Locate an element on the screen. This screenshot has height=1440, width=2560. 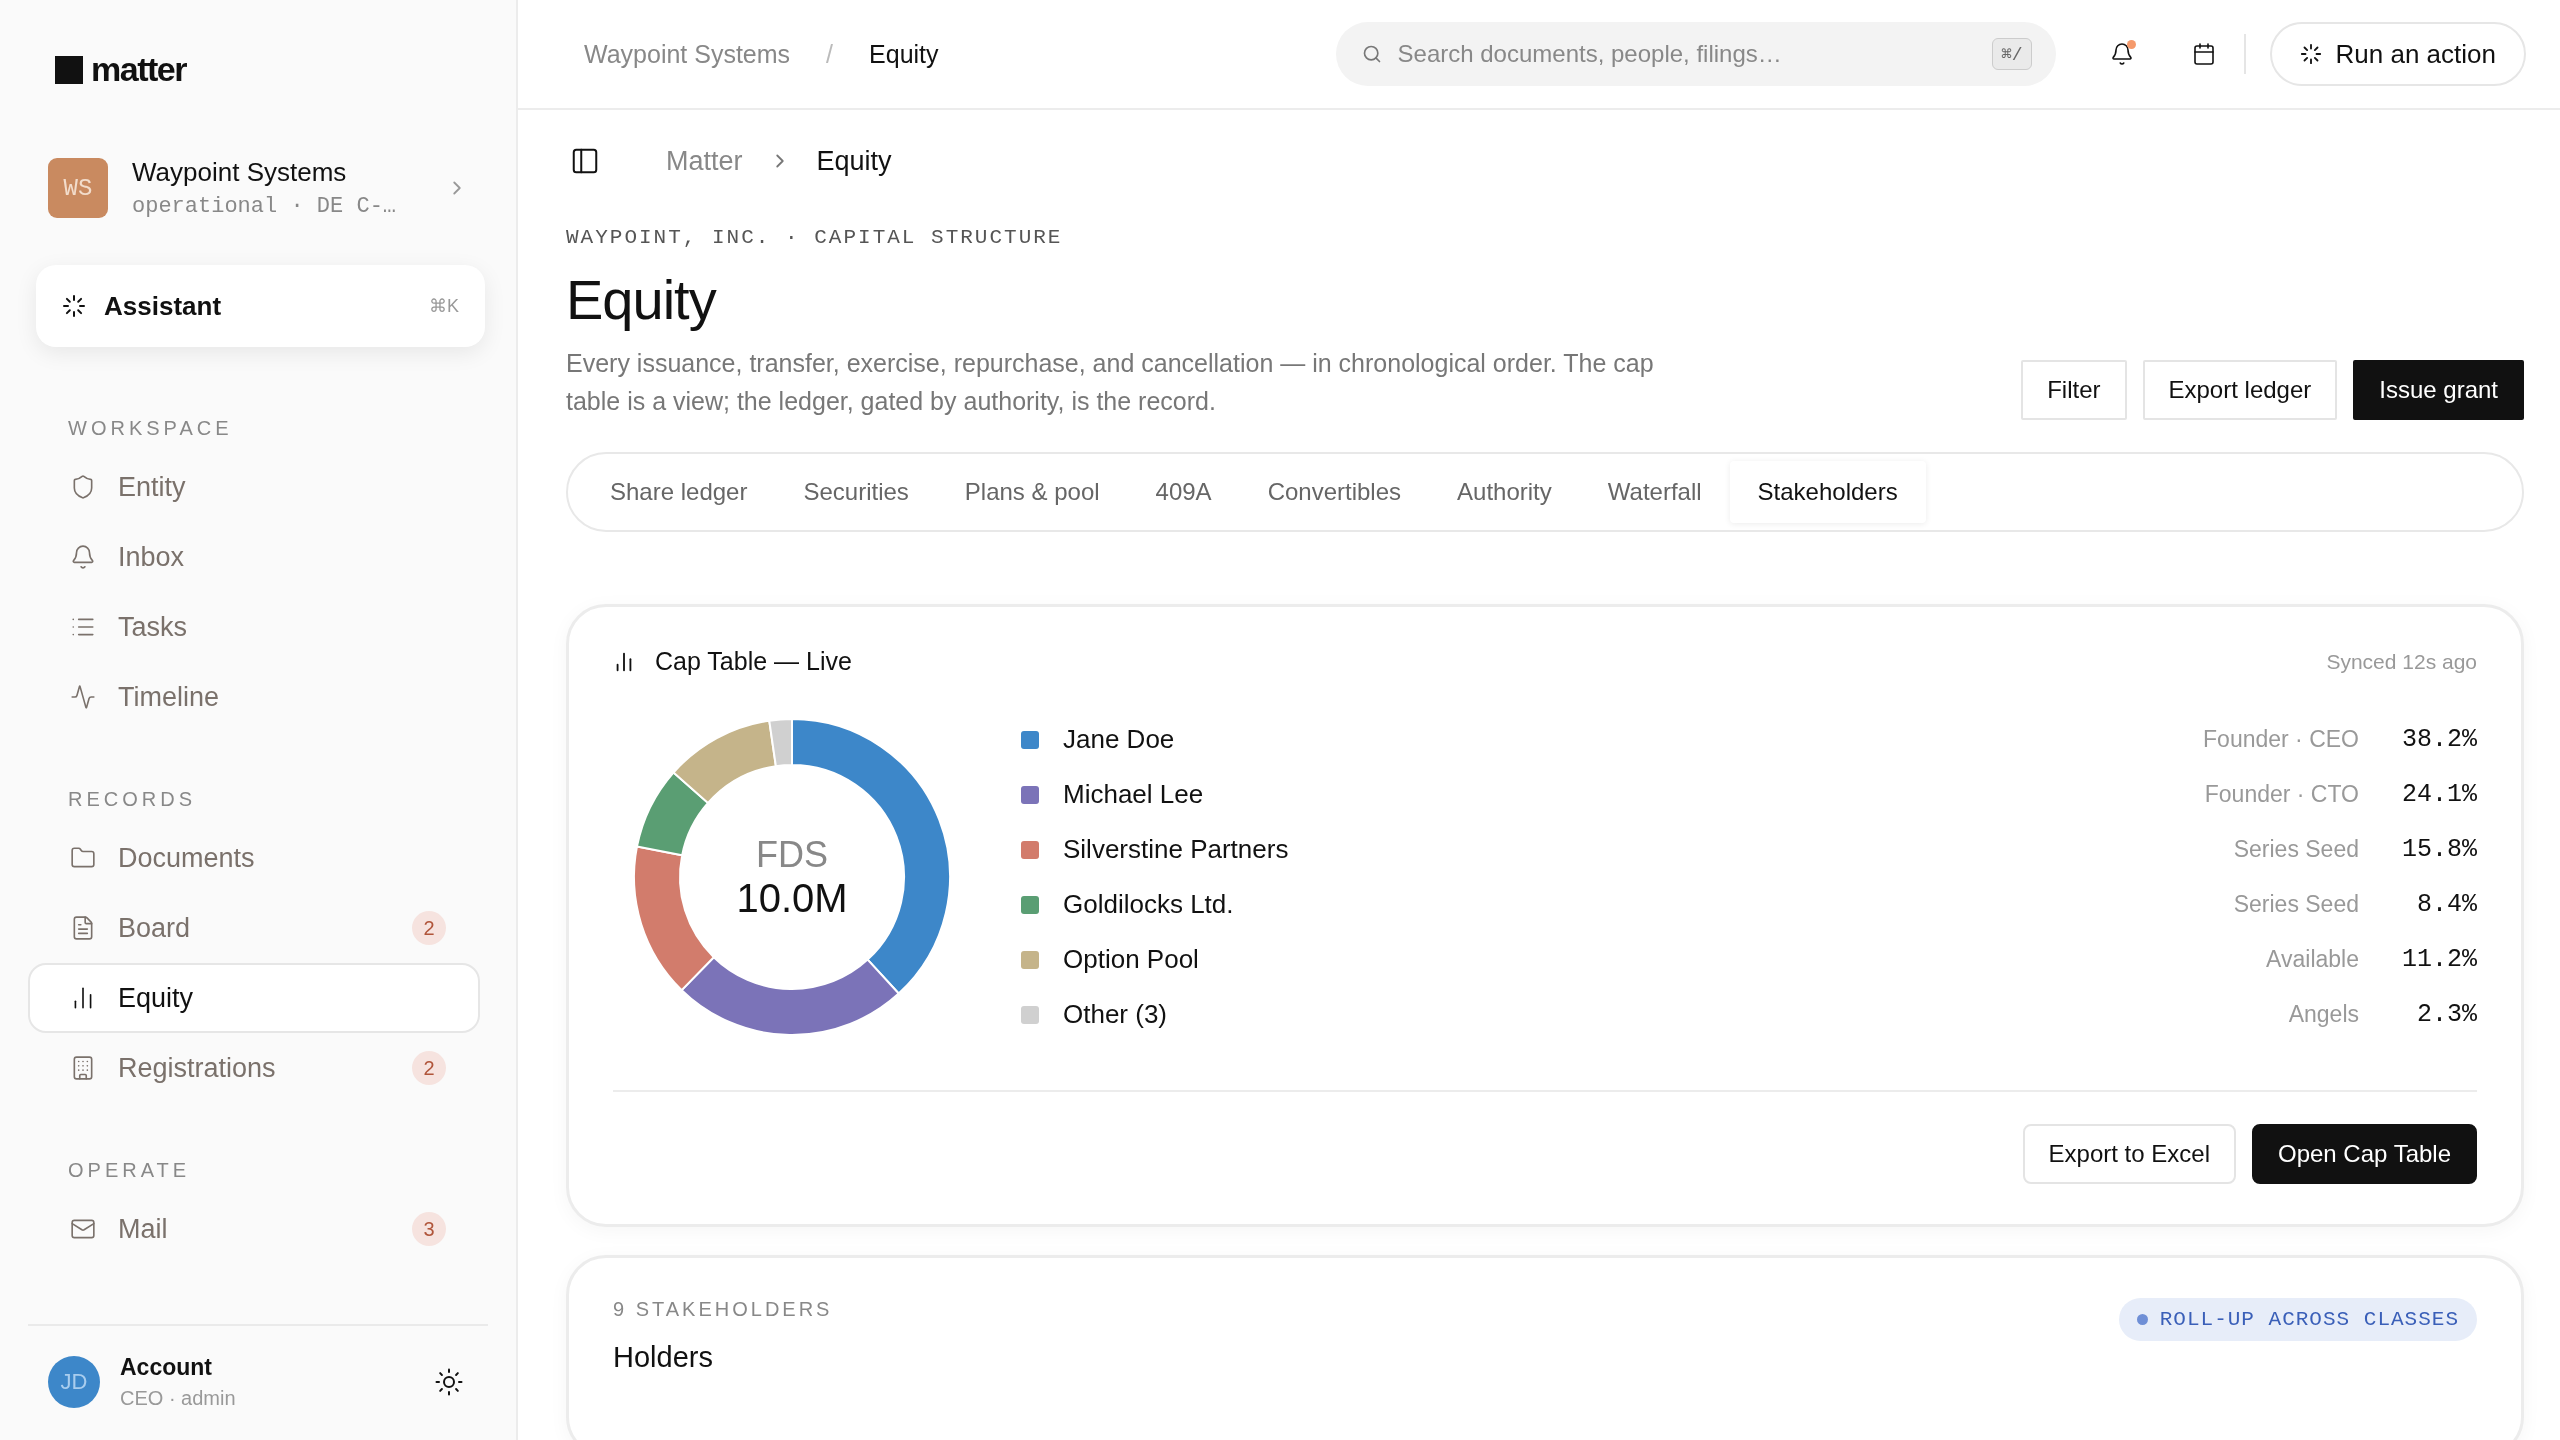
sidebar-item-label: Board is located at coordinates (155, 928).